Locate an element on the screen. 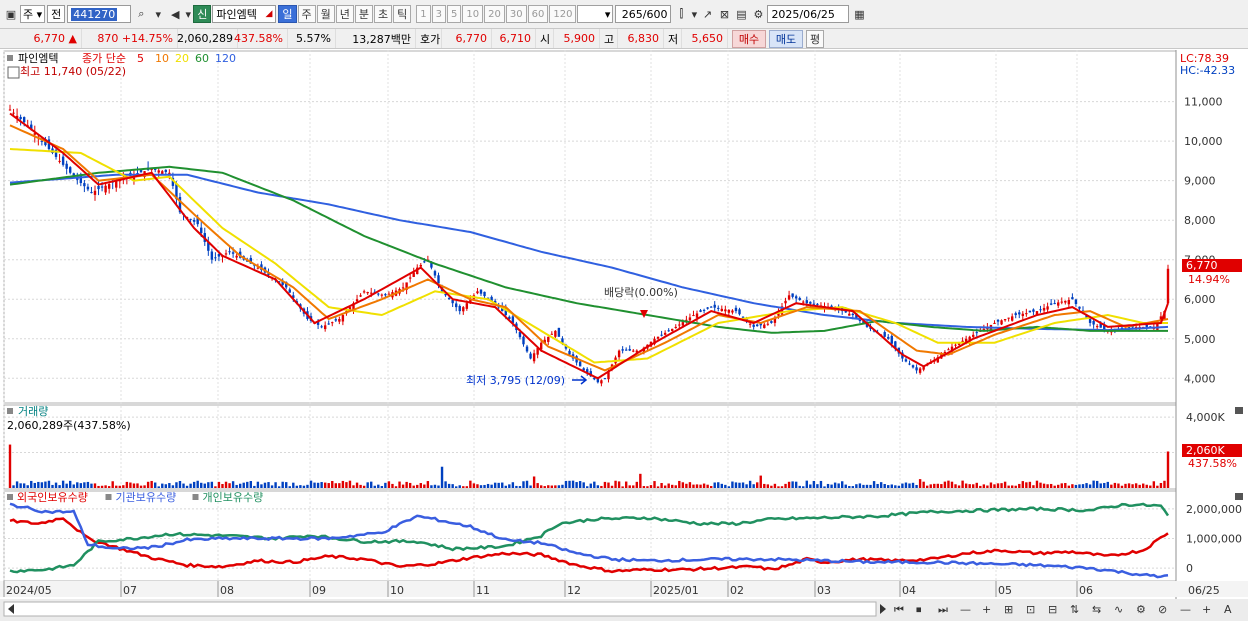 The height and width of the screenshot is (621, 1248). interval-button-120: 120 is located at coordinates (563, 14).